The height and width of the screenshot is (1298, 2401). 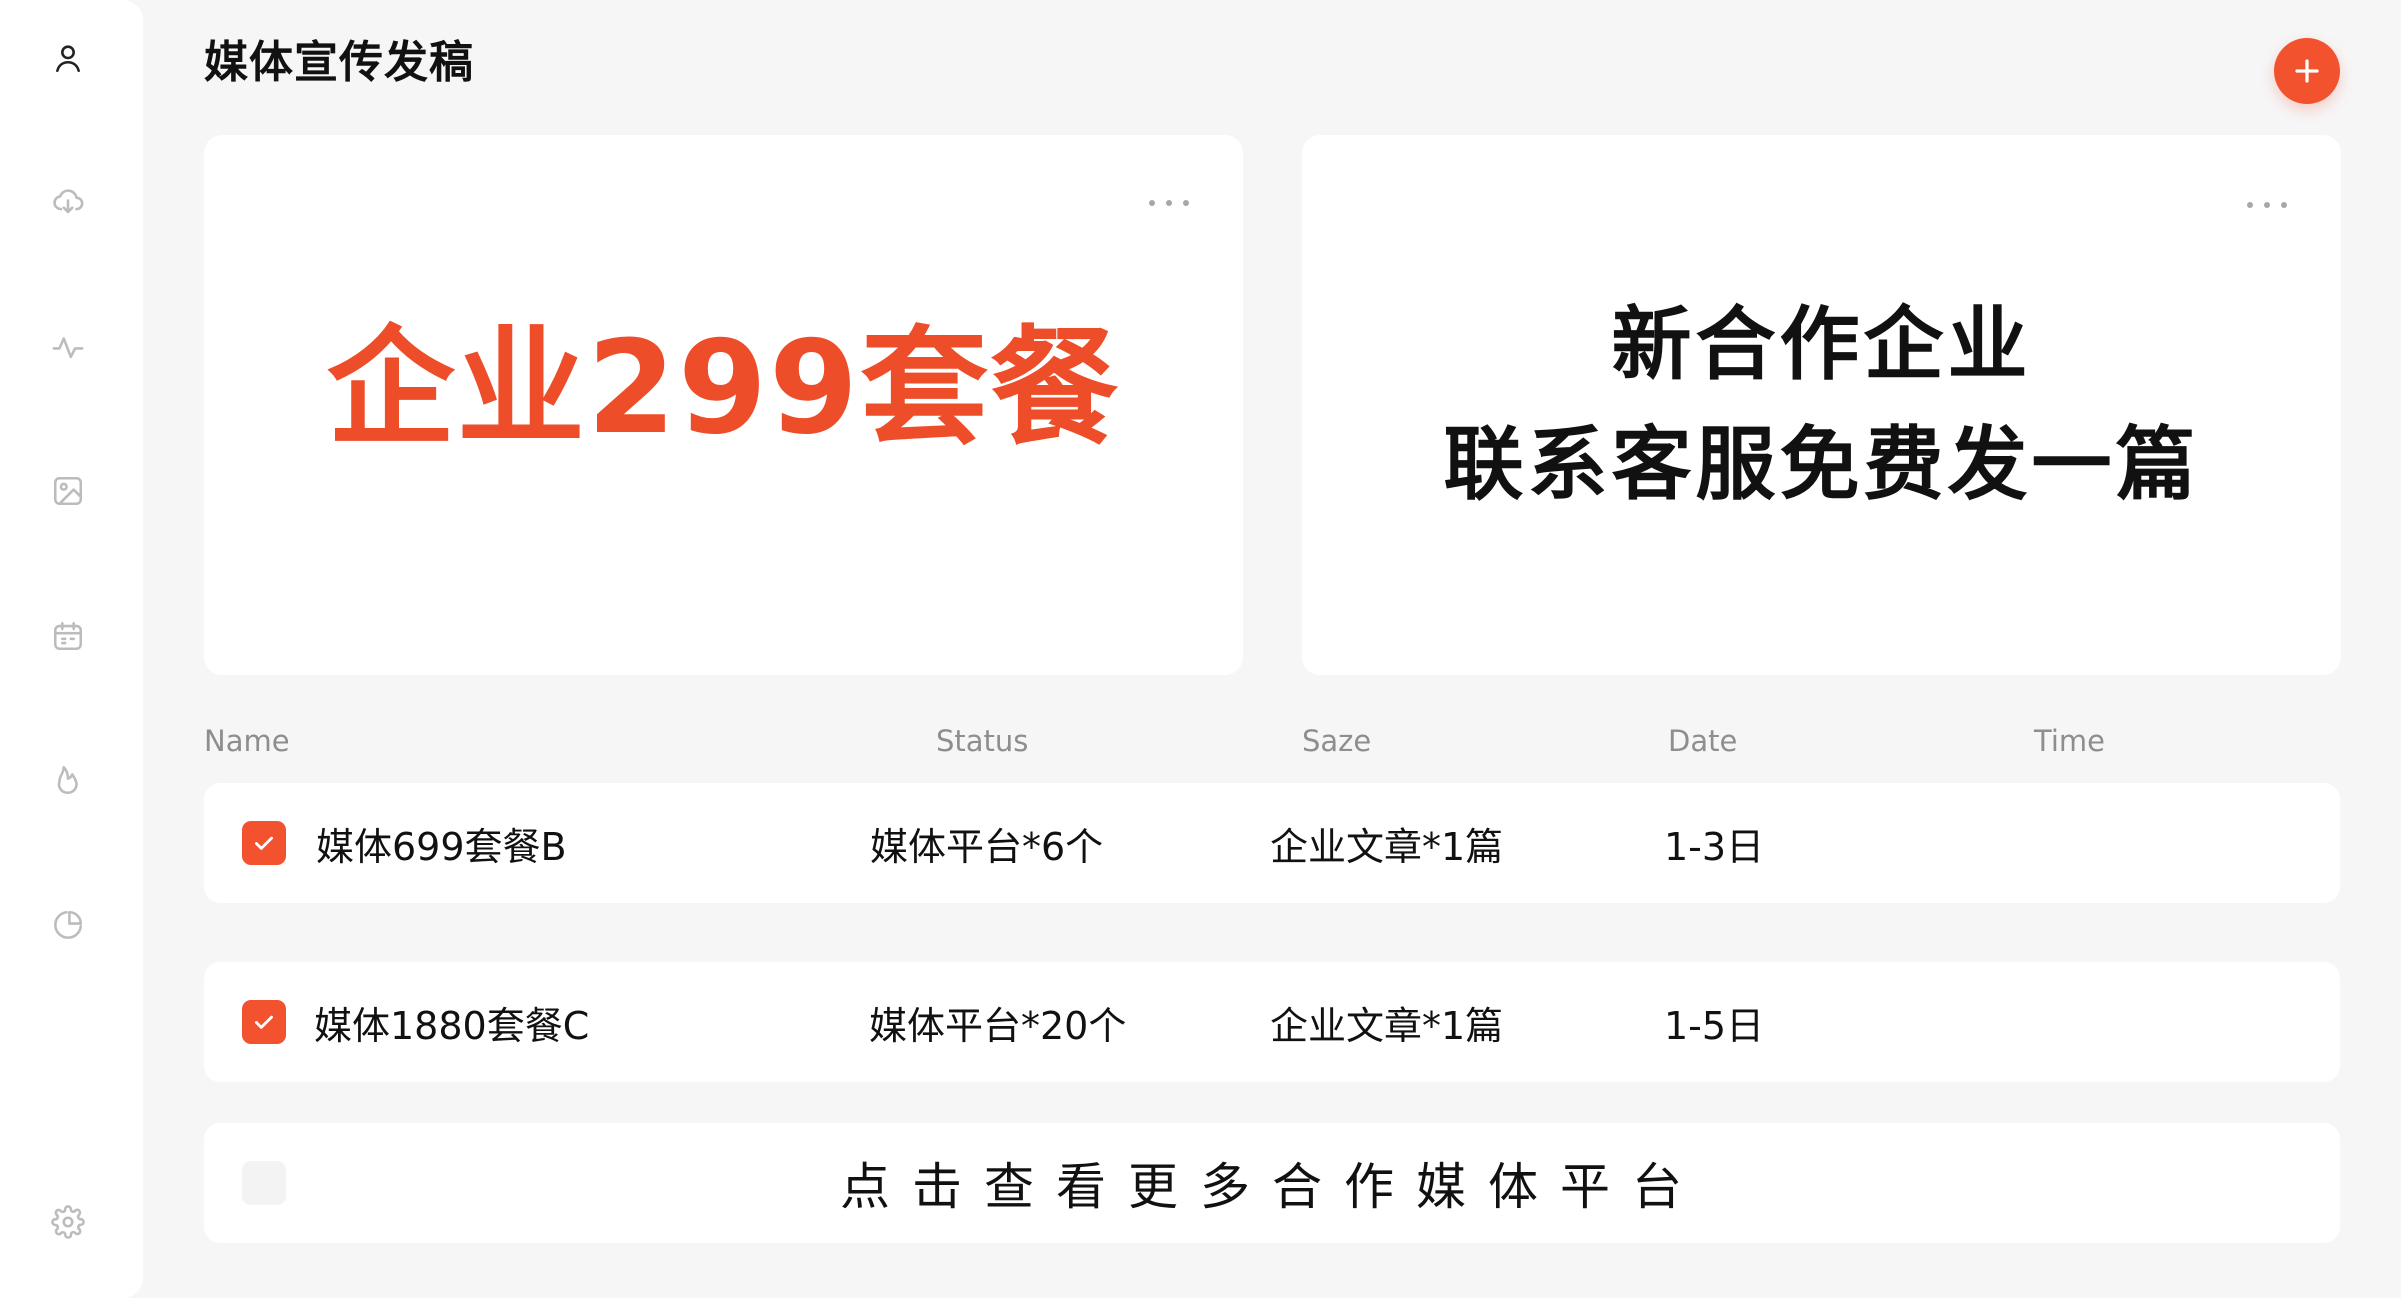 What do you see at coordinates (2069, 741) in the screenshot?
I see `column-header-time: Time` at bounding box center [2069, 741].